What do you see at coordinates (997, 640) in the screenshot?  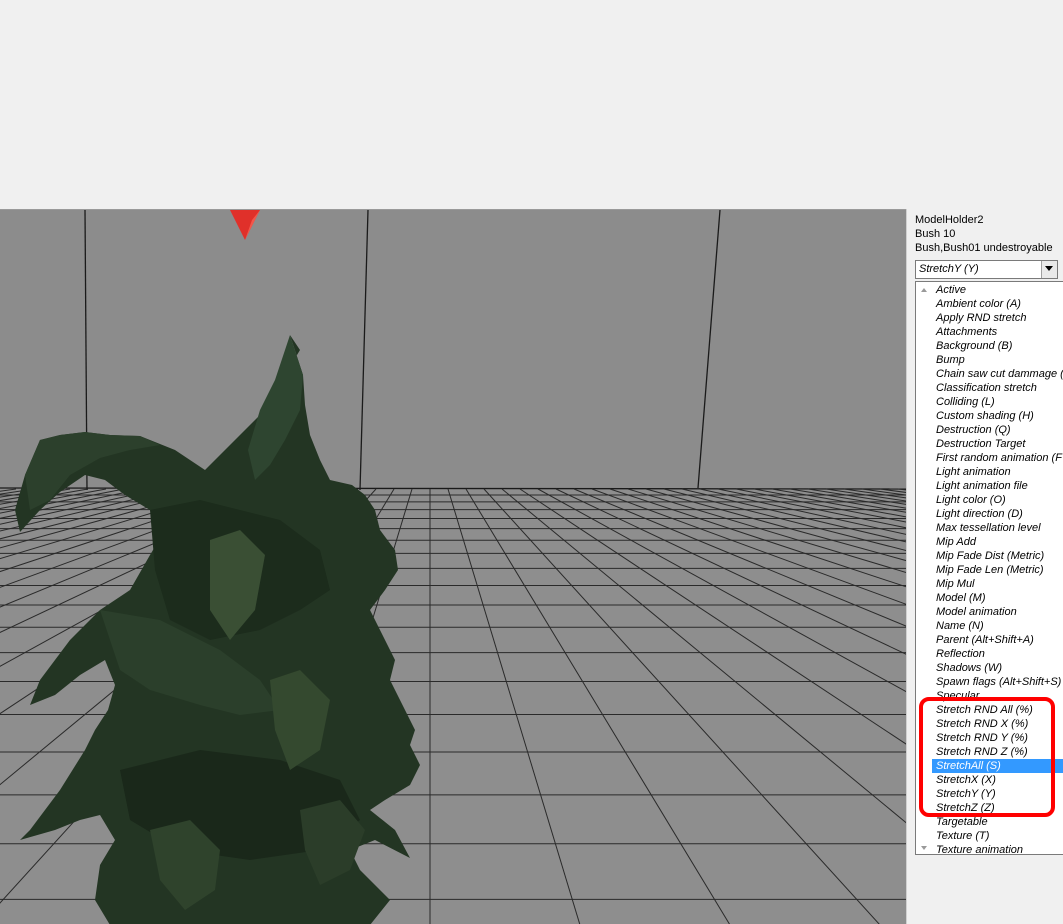 I see `dropdown-item: Parent (Alt+Shift+A)` at bounding box center [997, 640].